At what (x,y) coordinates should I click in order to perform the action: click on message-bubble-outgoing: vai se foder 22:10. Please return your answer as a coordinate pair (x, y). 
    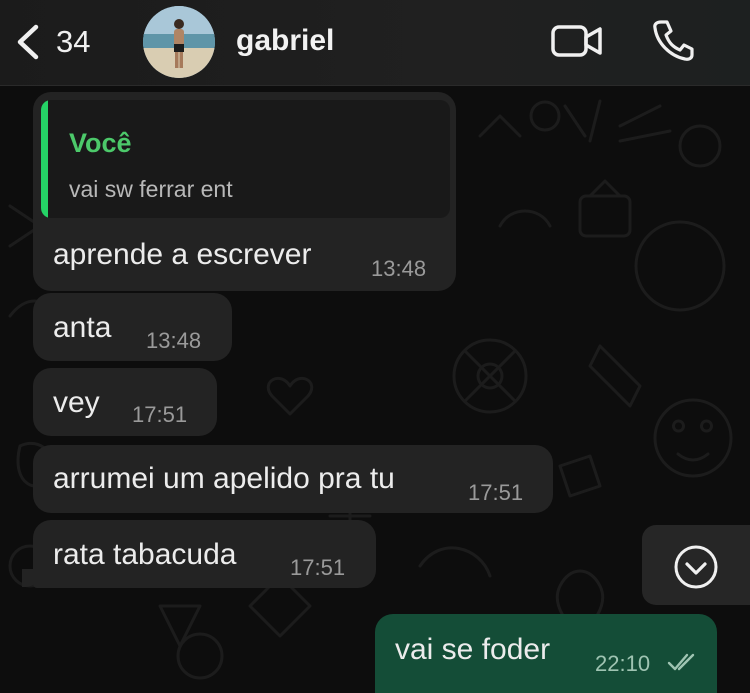
    Looking at the image, I should click on (546, 653).